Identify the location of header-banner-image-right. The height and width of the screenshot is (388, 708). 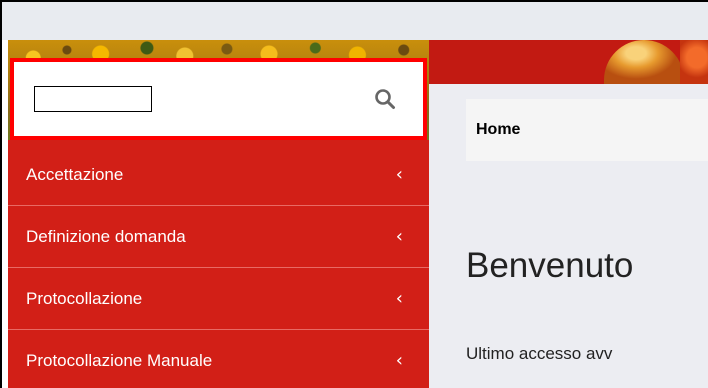
(694, 62).